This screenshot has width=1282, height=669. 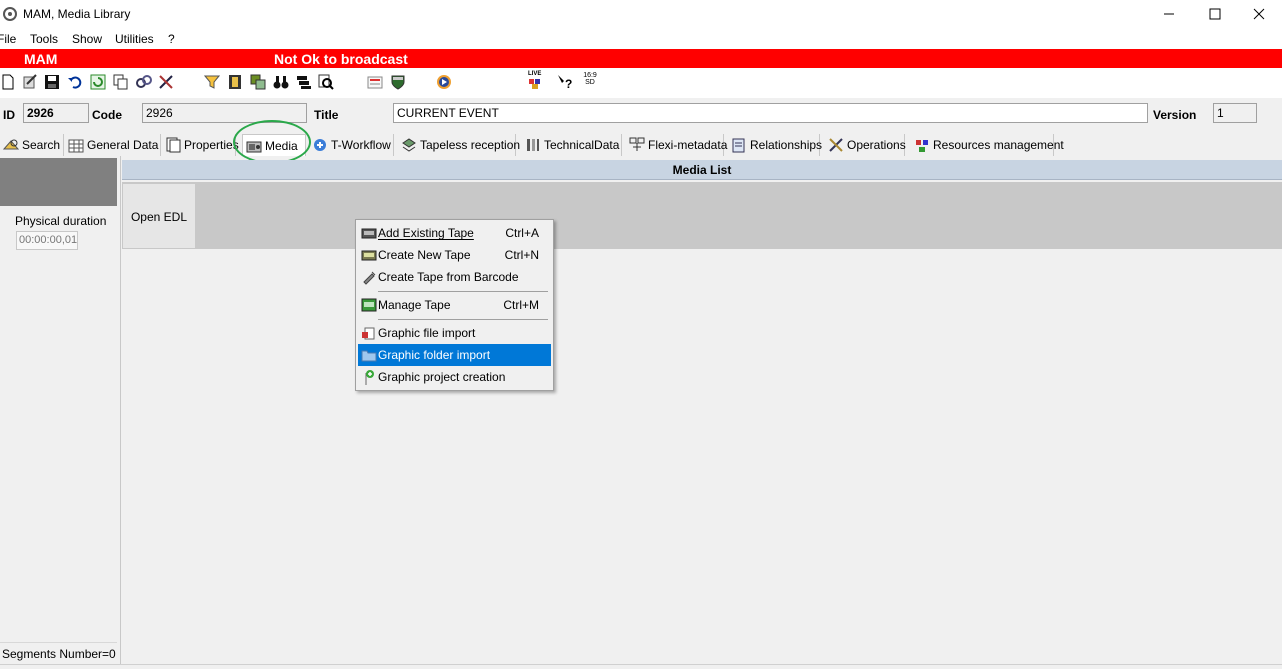 What do you see at coordinates (375, 82) in the screenshot?
I see `abc-icon` at bounding box center [375, 82].